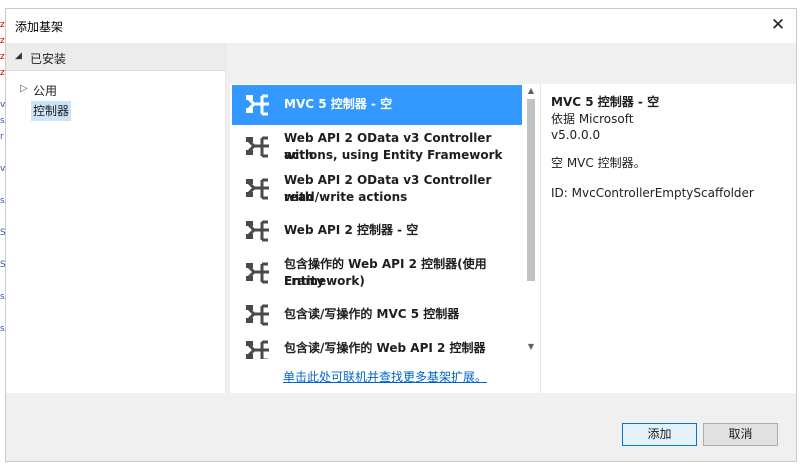 The height and width of the screenshot is (470, 802). I want to click on tree-item-public: ▷ 公用, so click(115, 90).